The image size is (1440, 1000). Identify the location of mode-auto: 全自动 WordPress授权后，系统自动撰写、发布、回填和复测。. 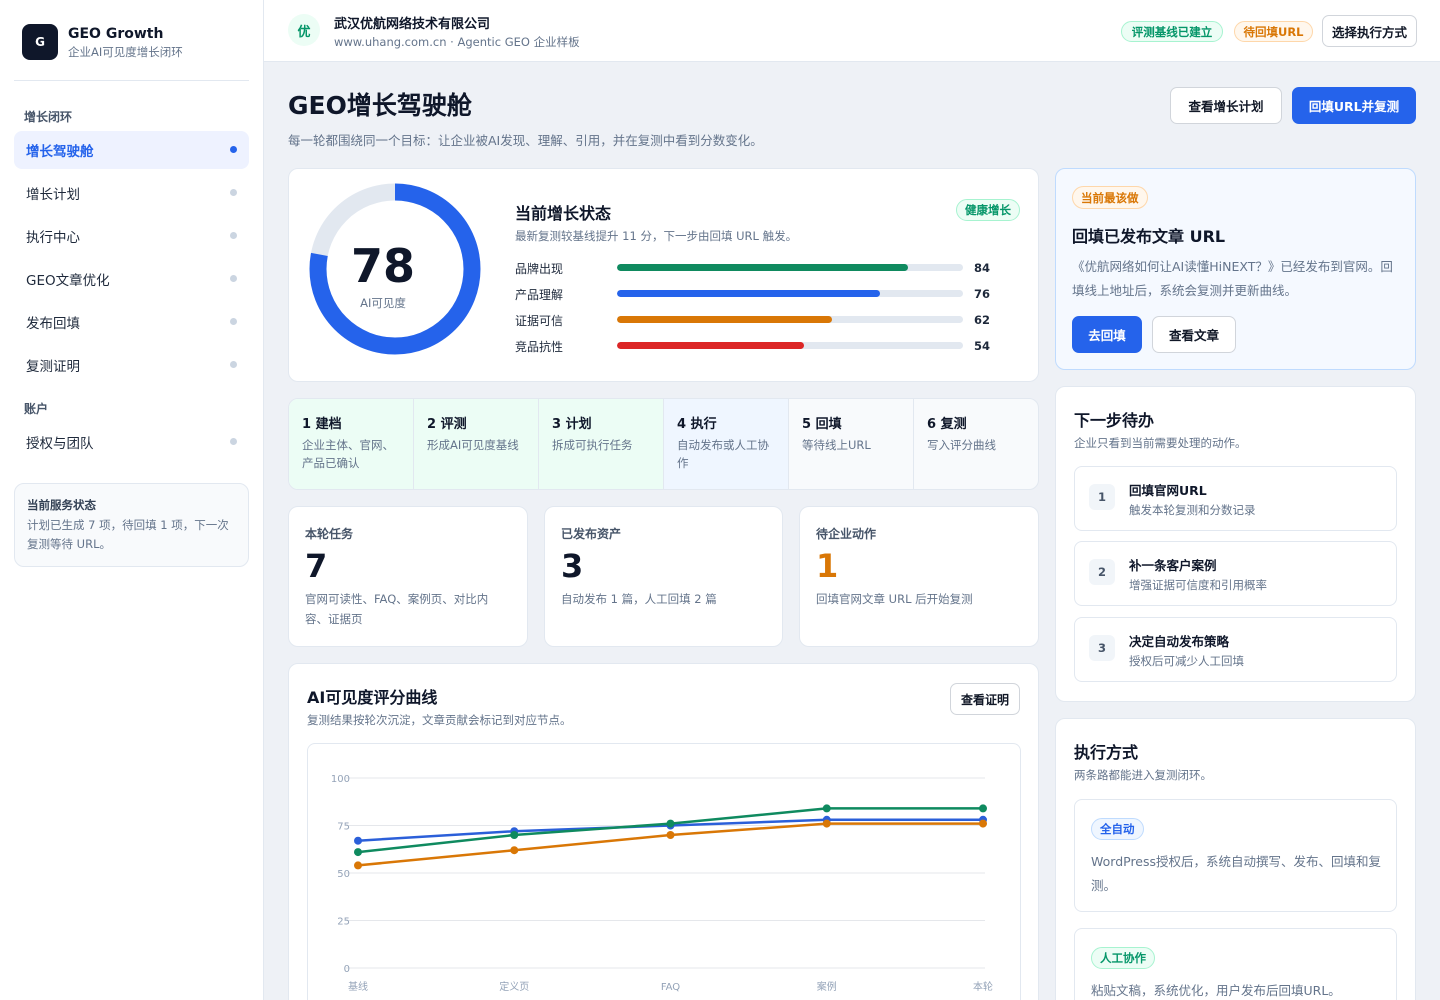
(1235, 855).